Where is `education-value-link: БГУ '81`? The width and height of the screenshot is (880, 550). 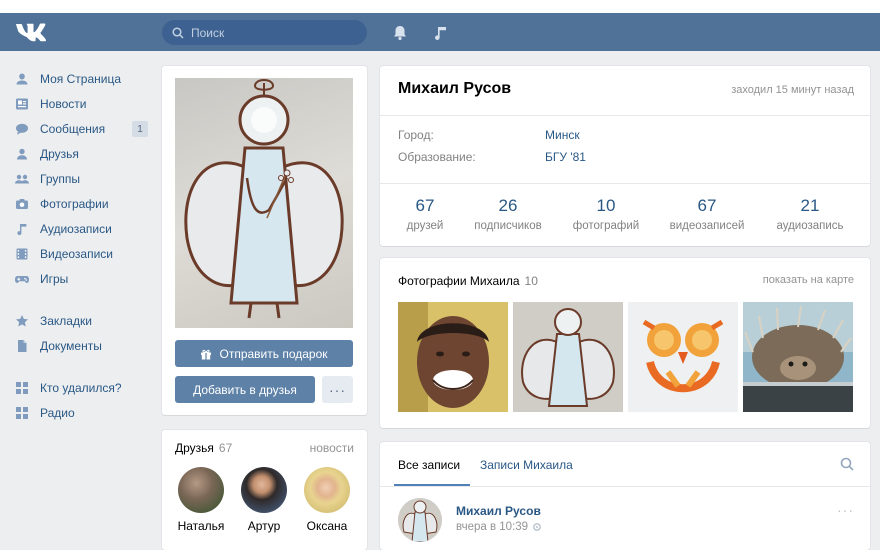 education-value-link: БГУ '81 is located at coordinates (565, 157).